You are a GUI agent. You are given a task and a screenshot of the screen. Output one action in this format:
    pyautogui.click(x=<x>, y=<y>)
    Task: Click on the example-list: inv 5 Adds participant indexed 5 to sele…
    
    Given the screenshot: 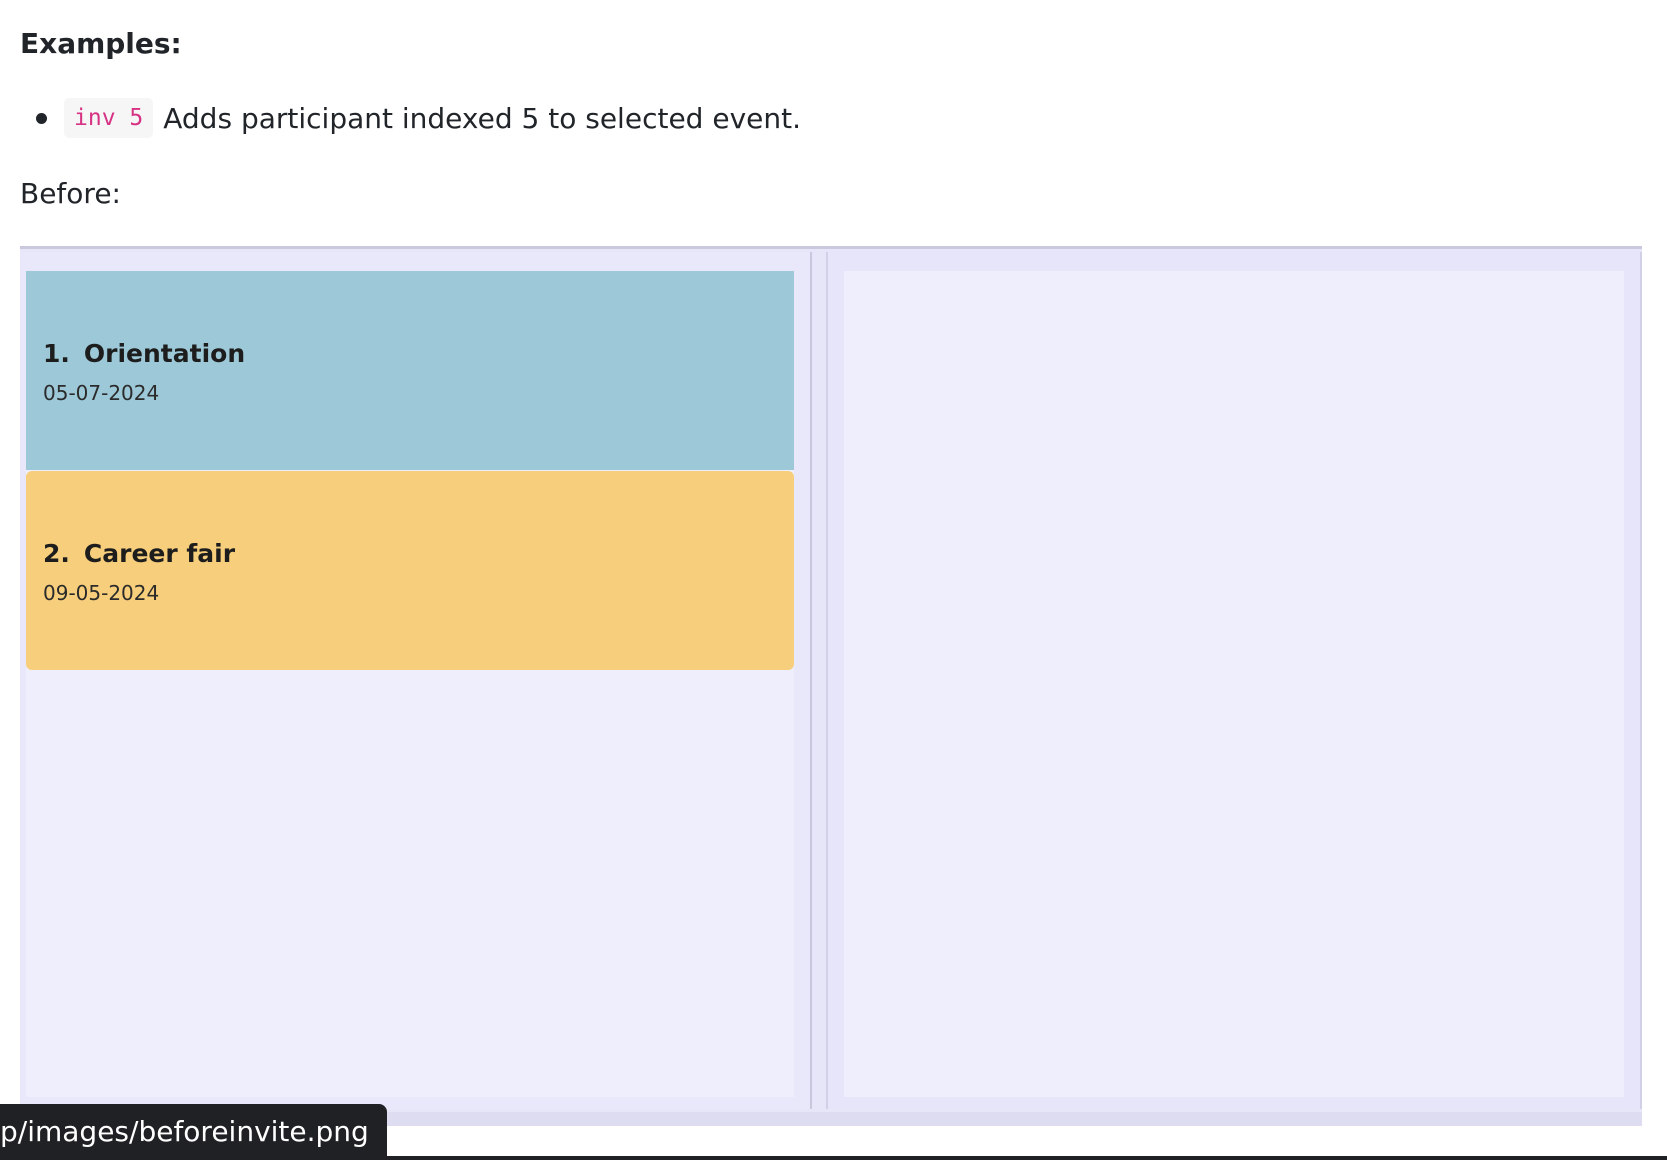 What is the action you would take?
    pyautogui.click(x=400, y=118)
    